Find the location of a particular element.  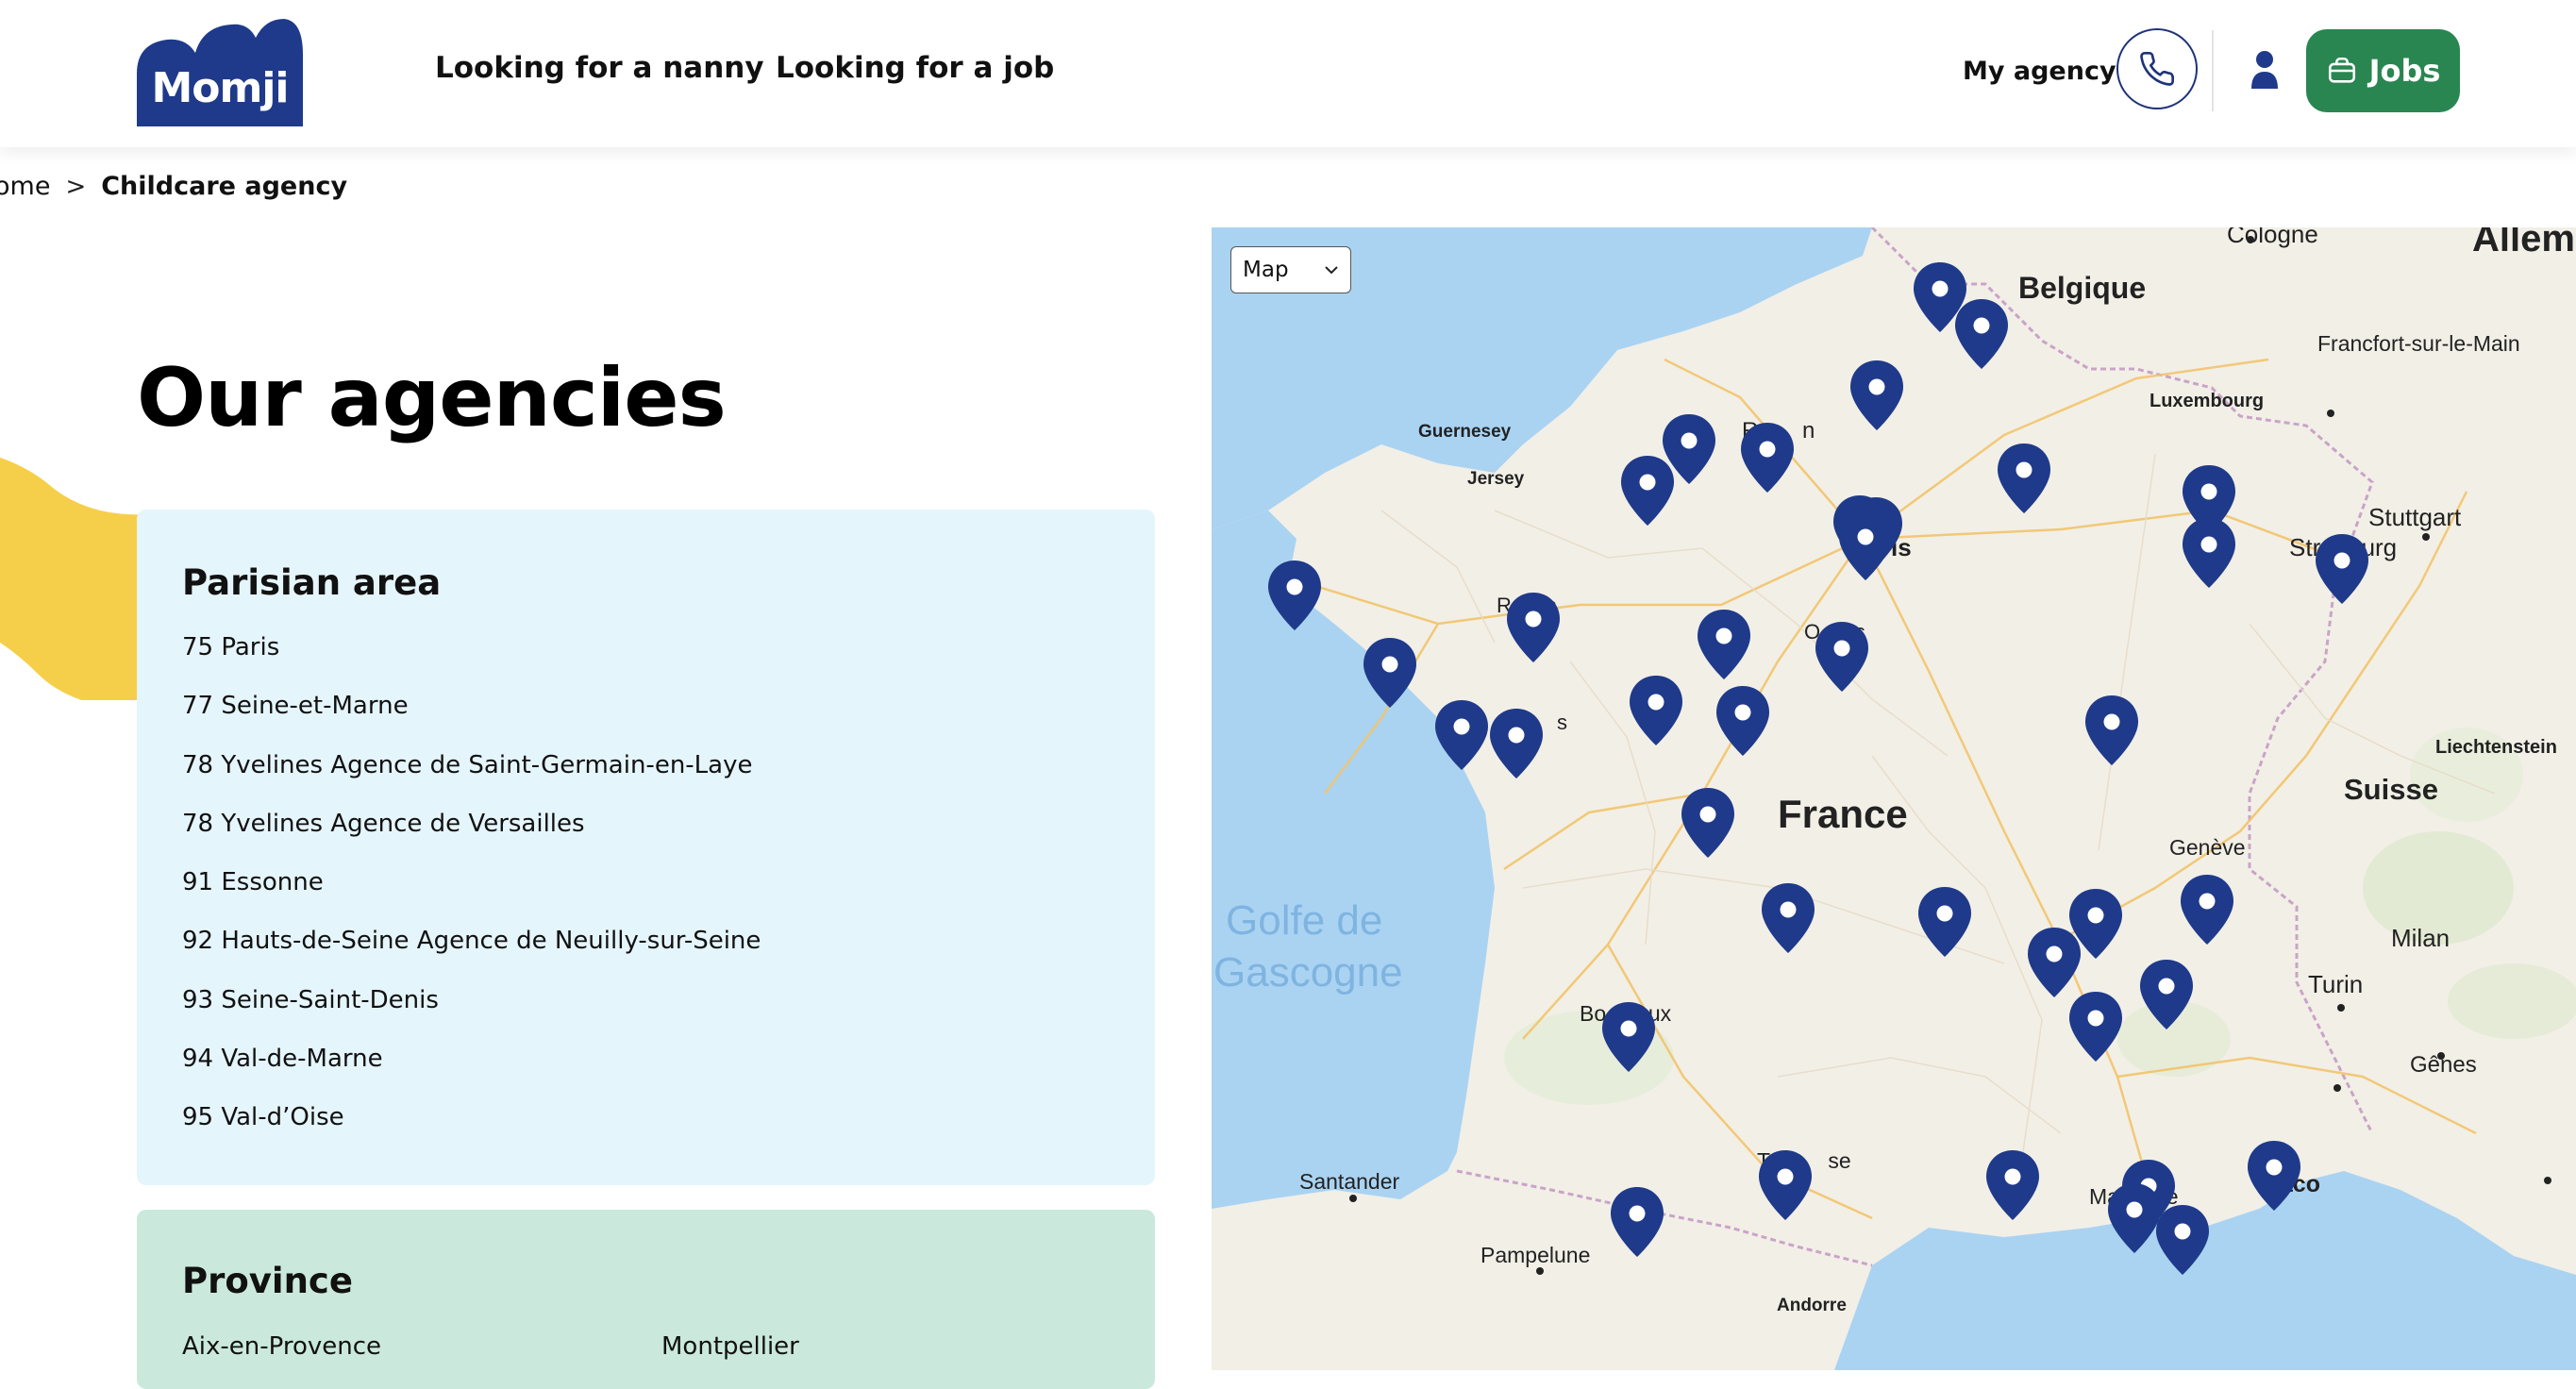

chevron-down-icon is located at coordinates (1331, 270).